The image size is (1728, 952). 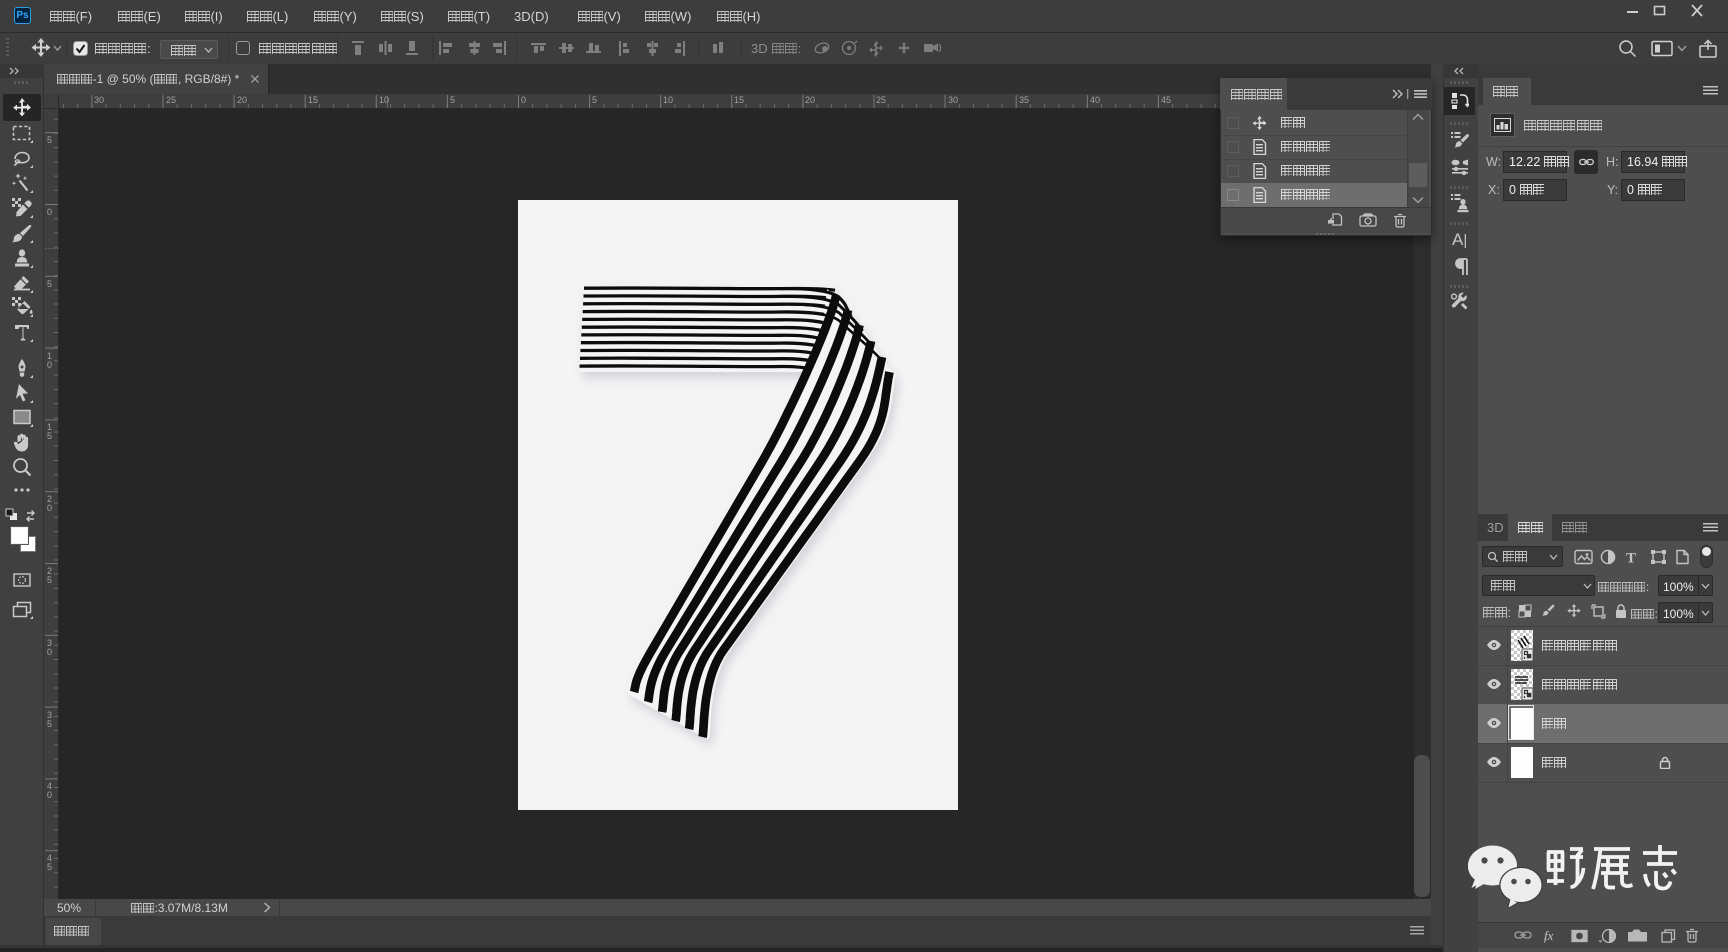 I want to click on svg-text: 45, so click(x=1166, y=100).